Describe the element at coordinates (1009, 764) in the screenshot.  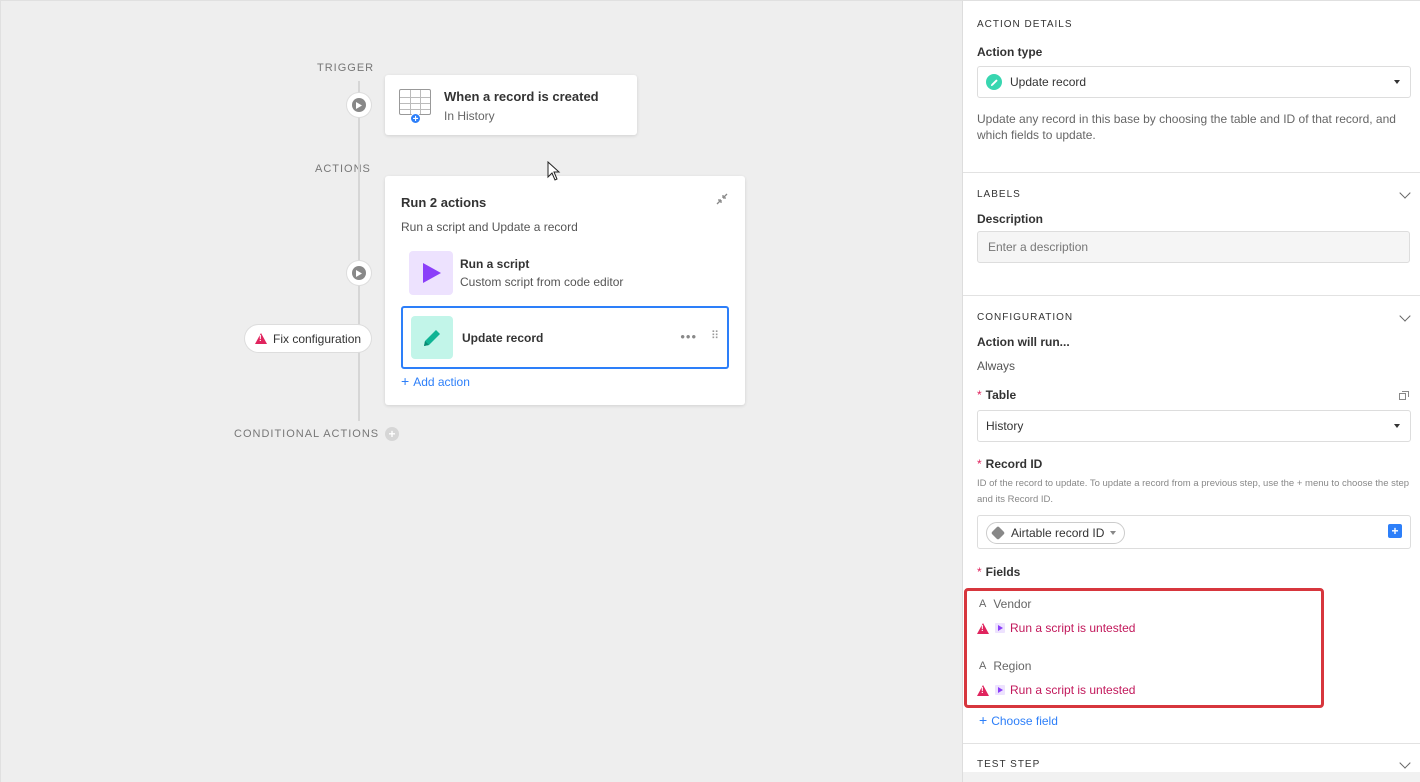
I see `test-step-caption: TEST STEP` at that location.